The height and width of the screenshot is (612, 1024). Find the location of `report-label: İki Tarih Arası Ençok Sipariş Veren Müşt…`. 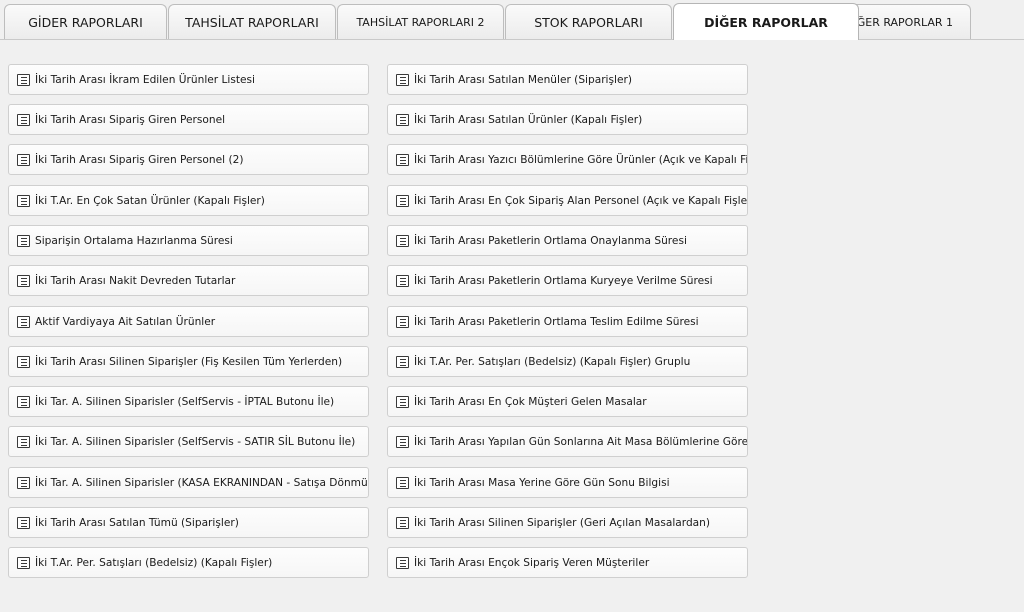

report-label: İki Tarih Arası Ençok Sipariş Veren Müşt… is located at coordinates (532, 562).